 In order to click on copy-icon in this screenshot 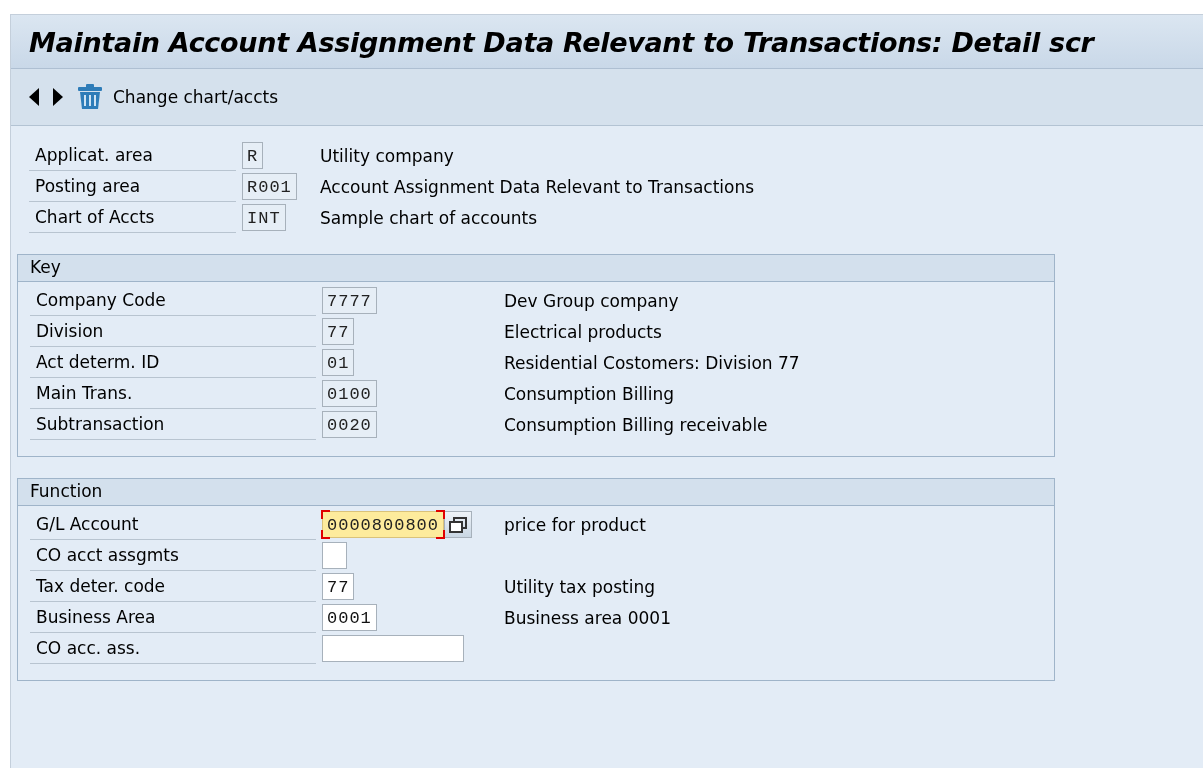, I will do `click(458, 524)`.